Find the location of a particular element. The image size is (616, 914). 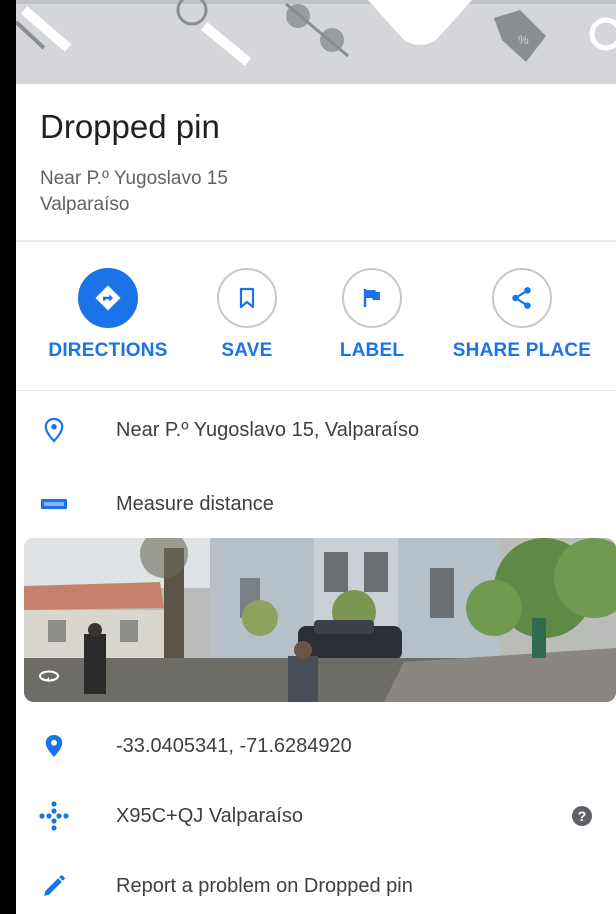

directions-button: DIRECTIONS is located at coordinates (108, 323).